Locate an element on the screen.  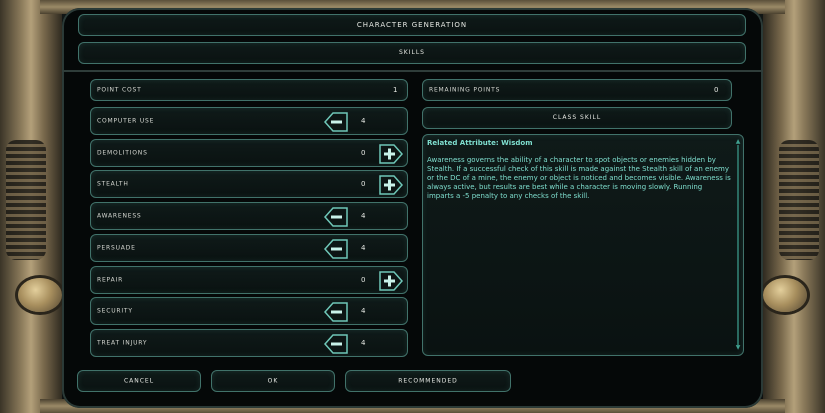
skill-label: Security is located at coordinates (115, 311).